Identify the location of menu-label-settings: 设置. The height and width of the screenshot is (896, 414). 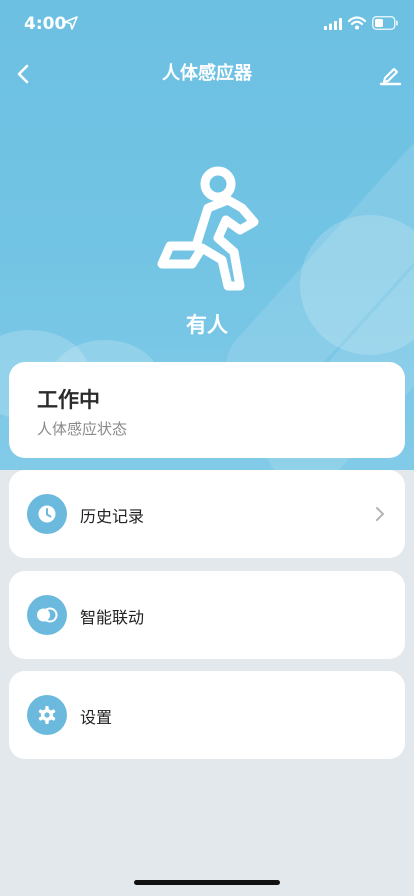
(96, 717).